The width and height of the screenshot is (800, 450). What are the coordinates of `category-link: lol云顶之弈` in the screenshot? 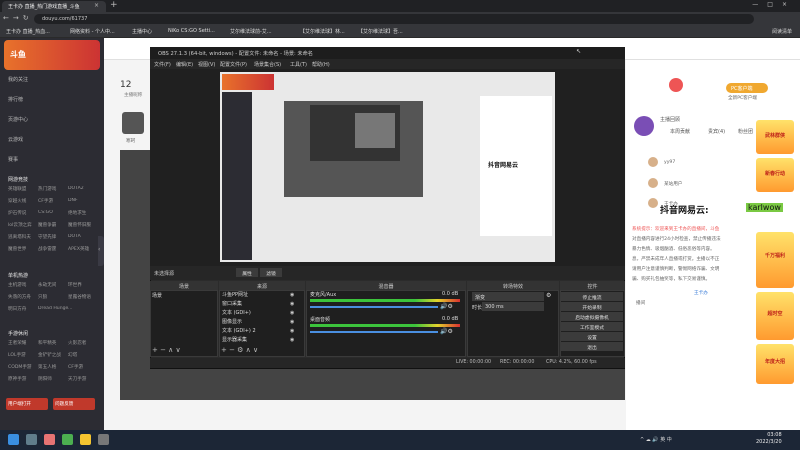 It's located at (23, 225).